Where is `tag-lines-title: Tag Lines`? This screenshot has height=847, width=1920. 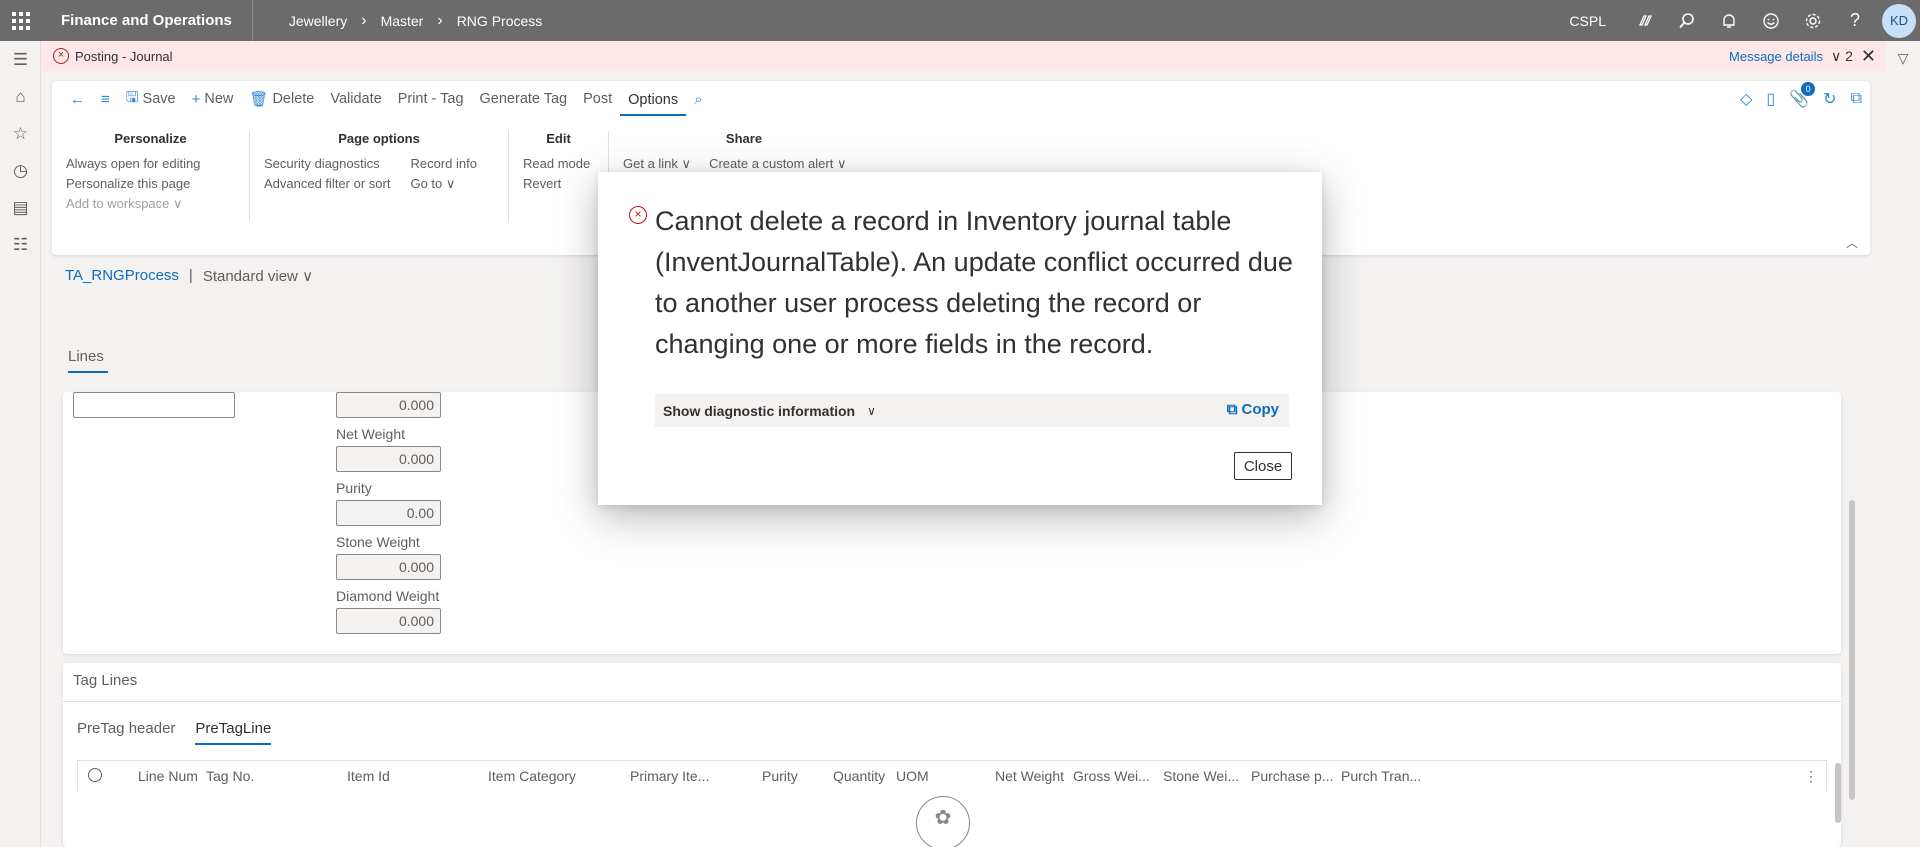
tag-lines-title: Tag Lines is located at coordinates (105, 680).